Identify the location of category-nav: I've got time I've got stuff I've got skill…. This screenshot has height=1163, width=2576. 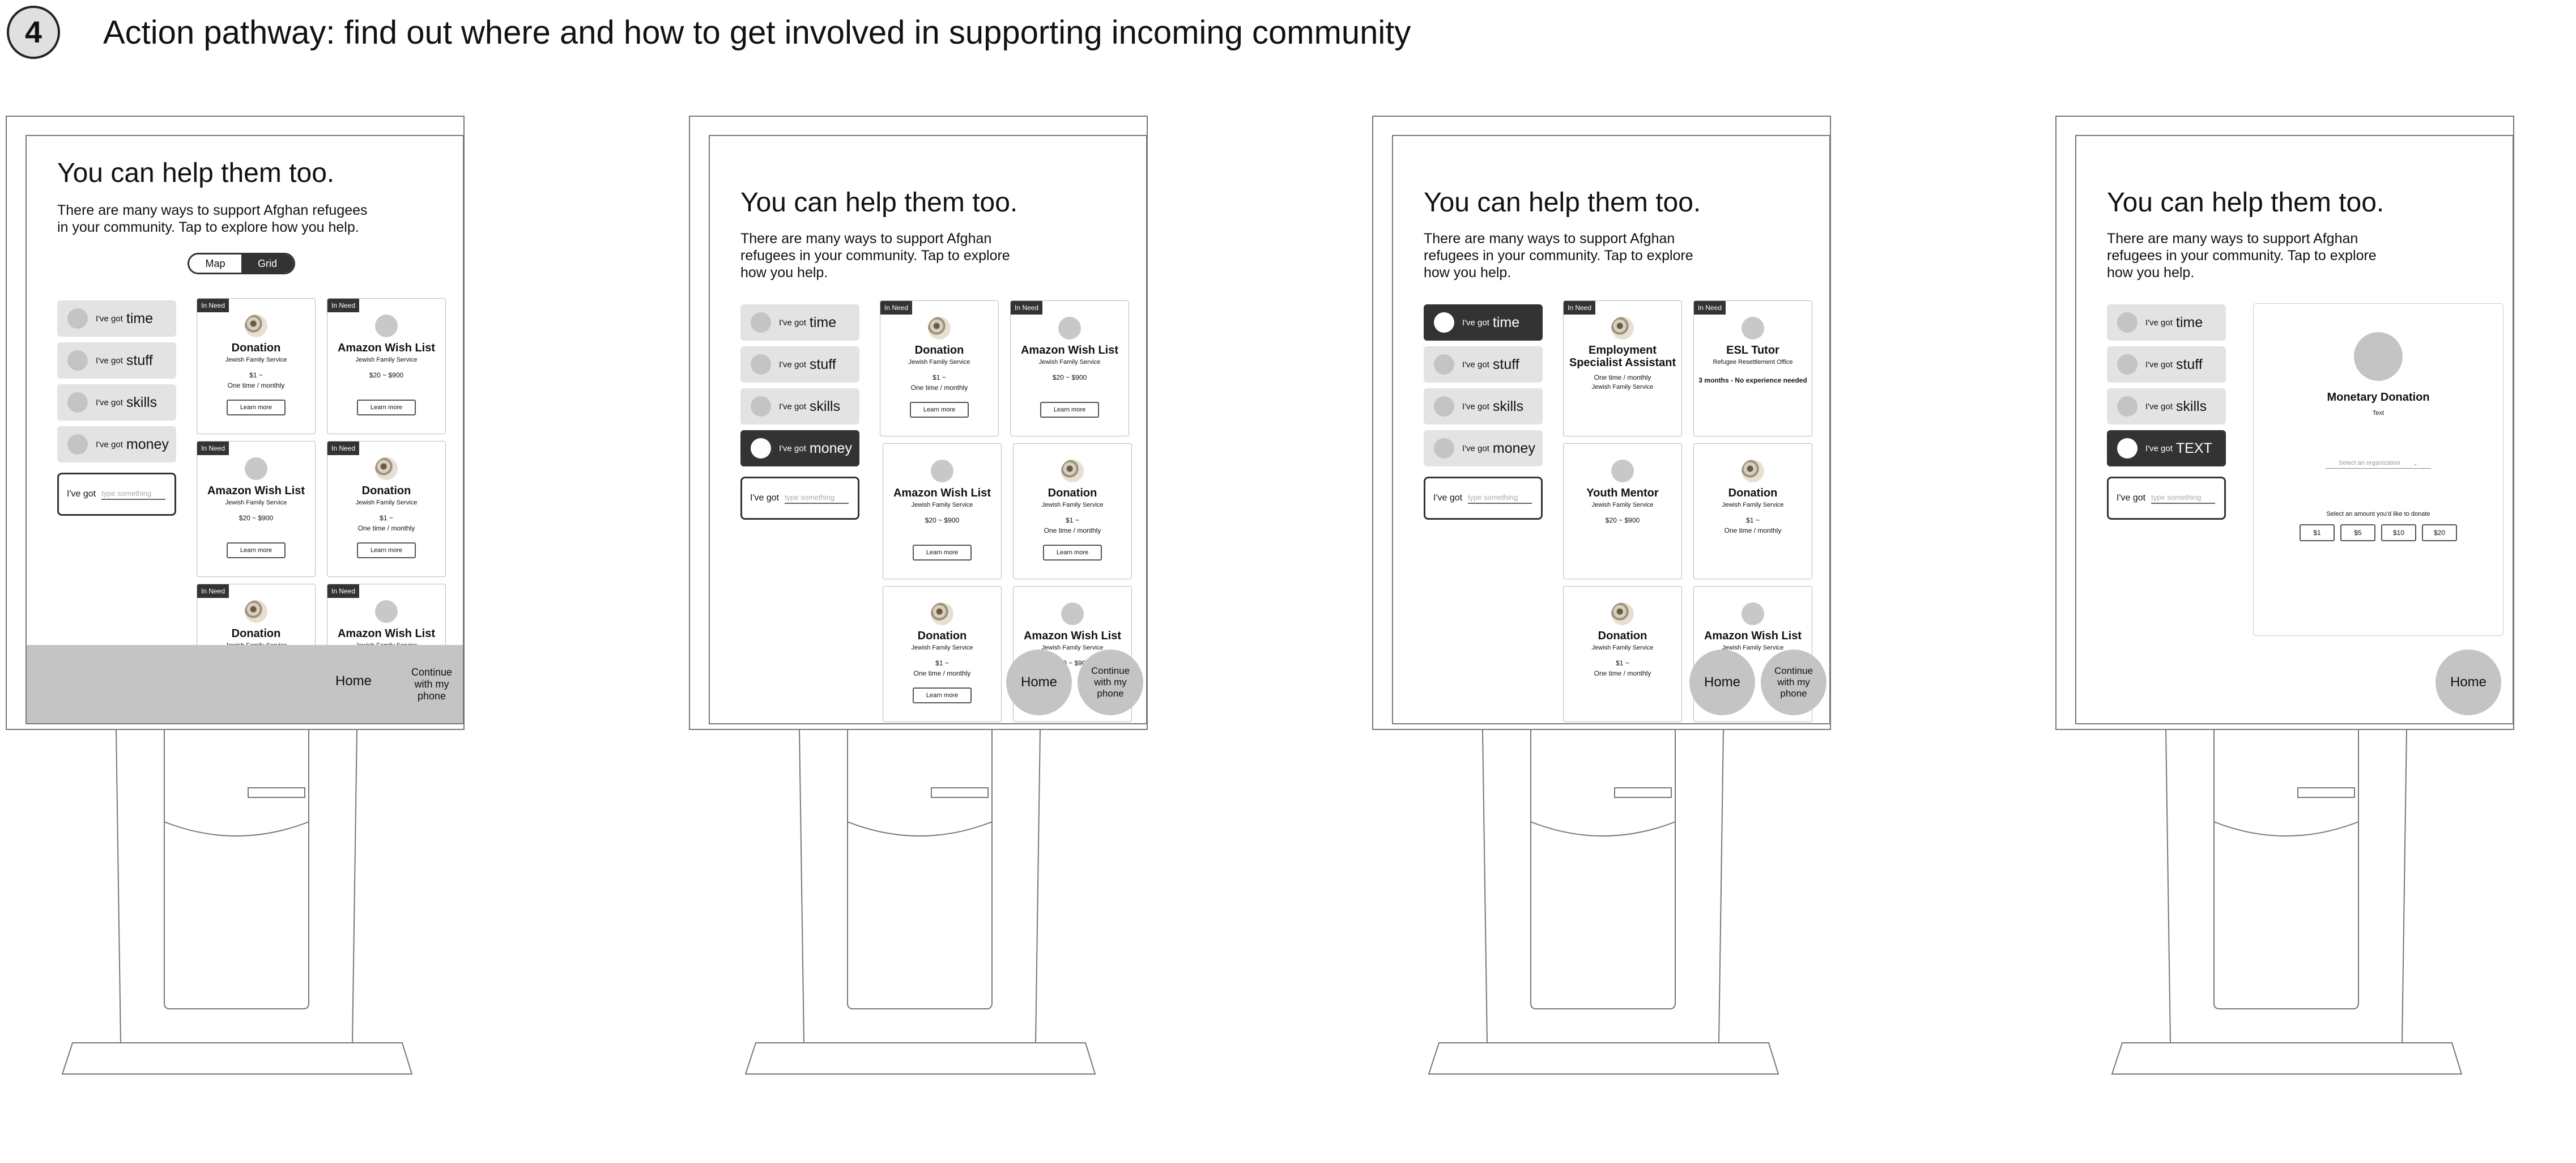
(116, 408).